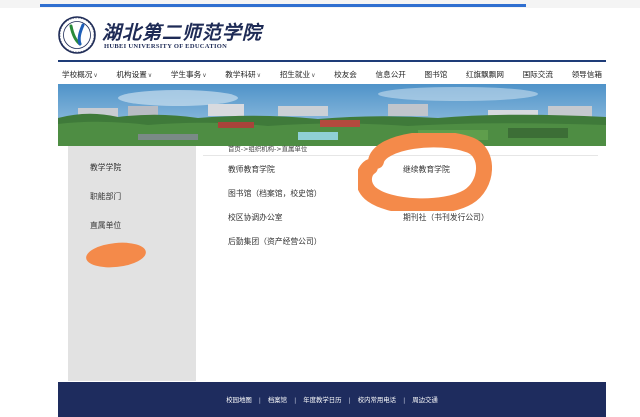 This screenshot has height=417, width=640. What do you see at coordinates (425, 172) in the screenshot?
I see `annotation-circle` at bounding box center [425, 172].